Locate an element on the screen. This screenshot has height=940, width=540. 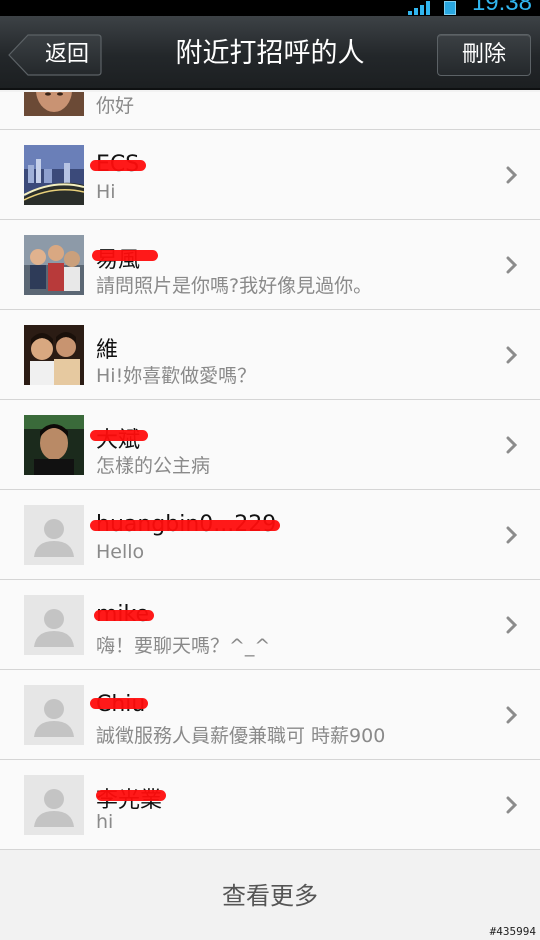
list-item: huangbin0...229 Hello is located at coordinates (270, 535).